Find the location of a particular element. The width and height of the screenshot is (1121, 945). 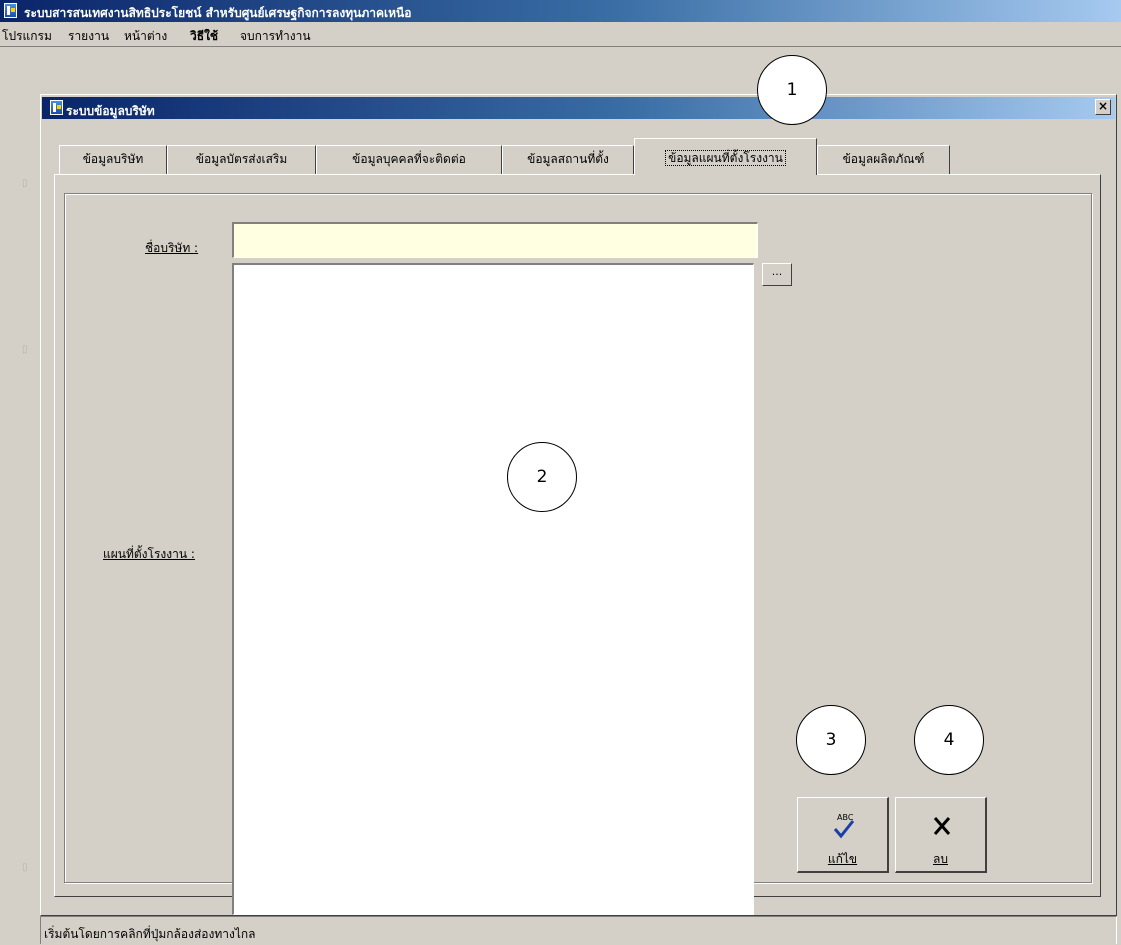

close-button: × is located at coordinates (1103, 107).